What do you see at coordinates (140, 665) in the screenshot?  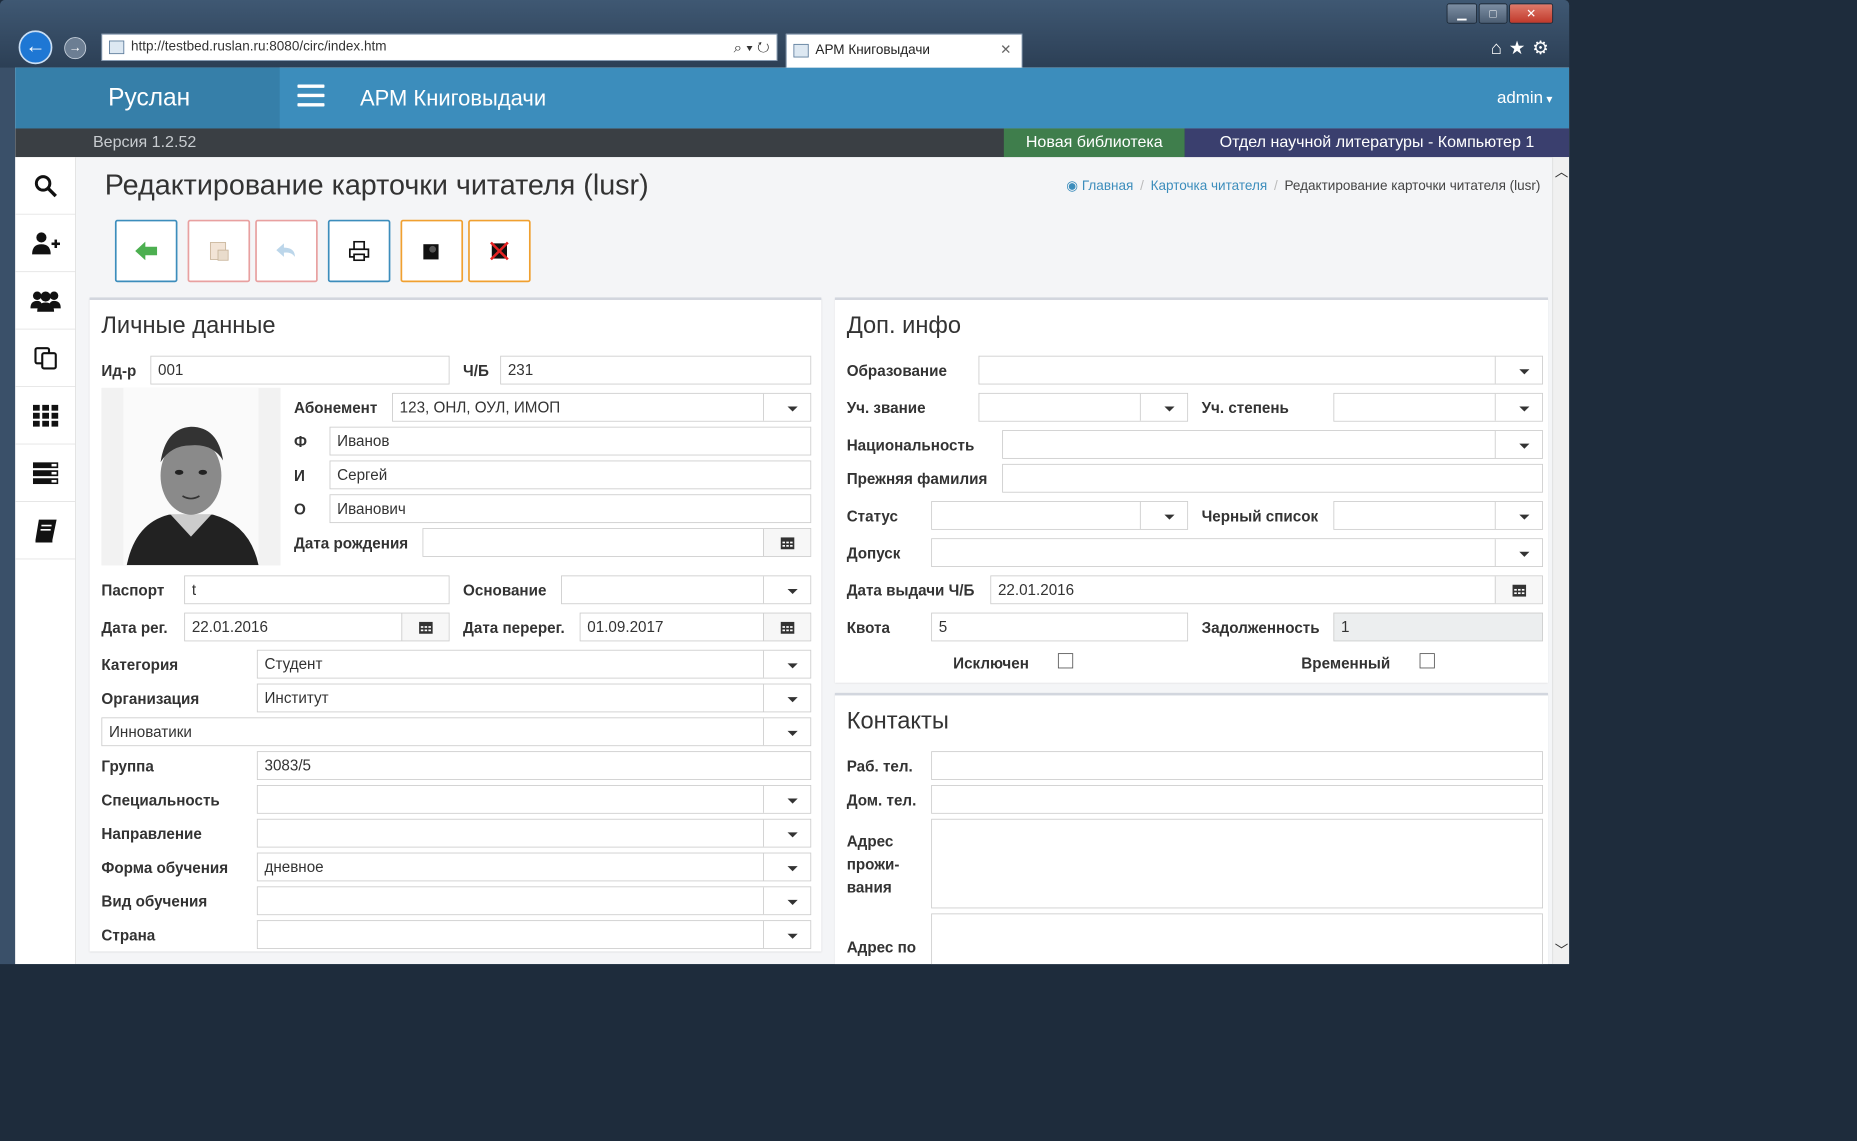 I see `category-label: Категория` at bounding box center [140, 665].